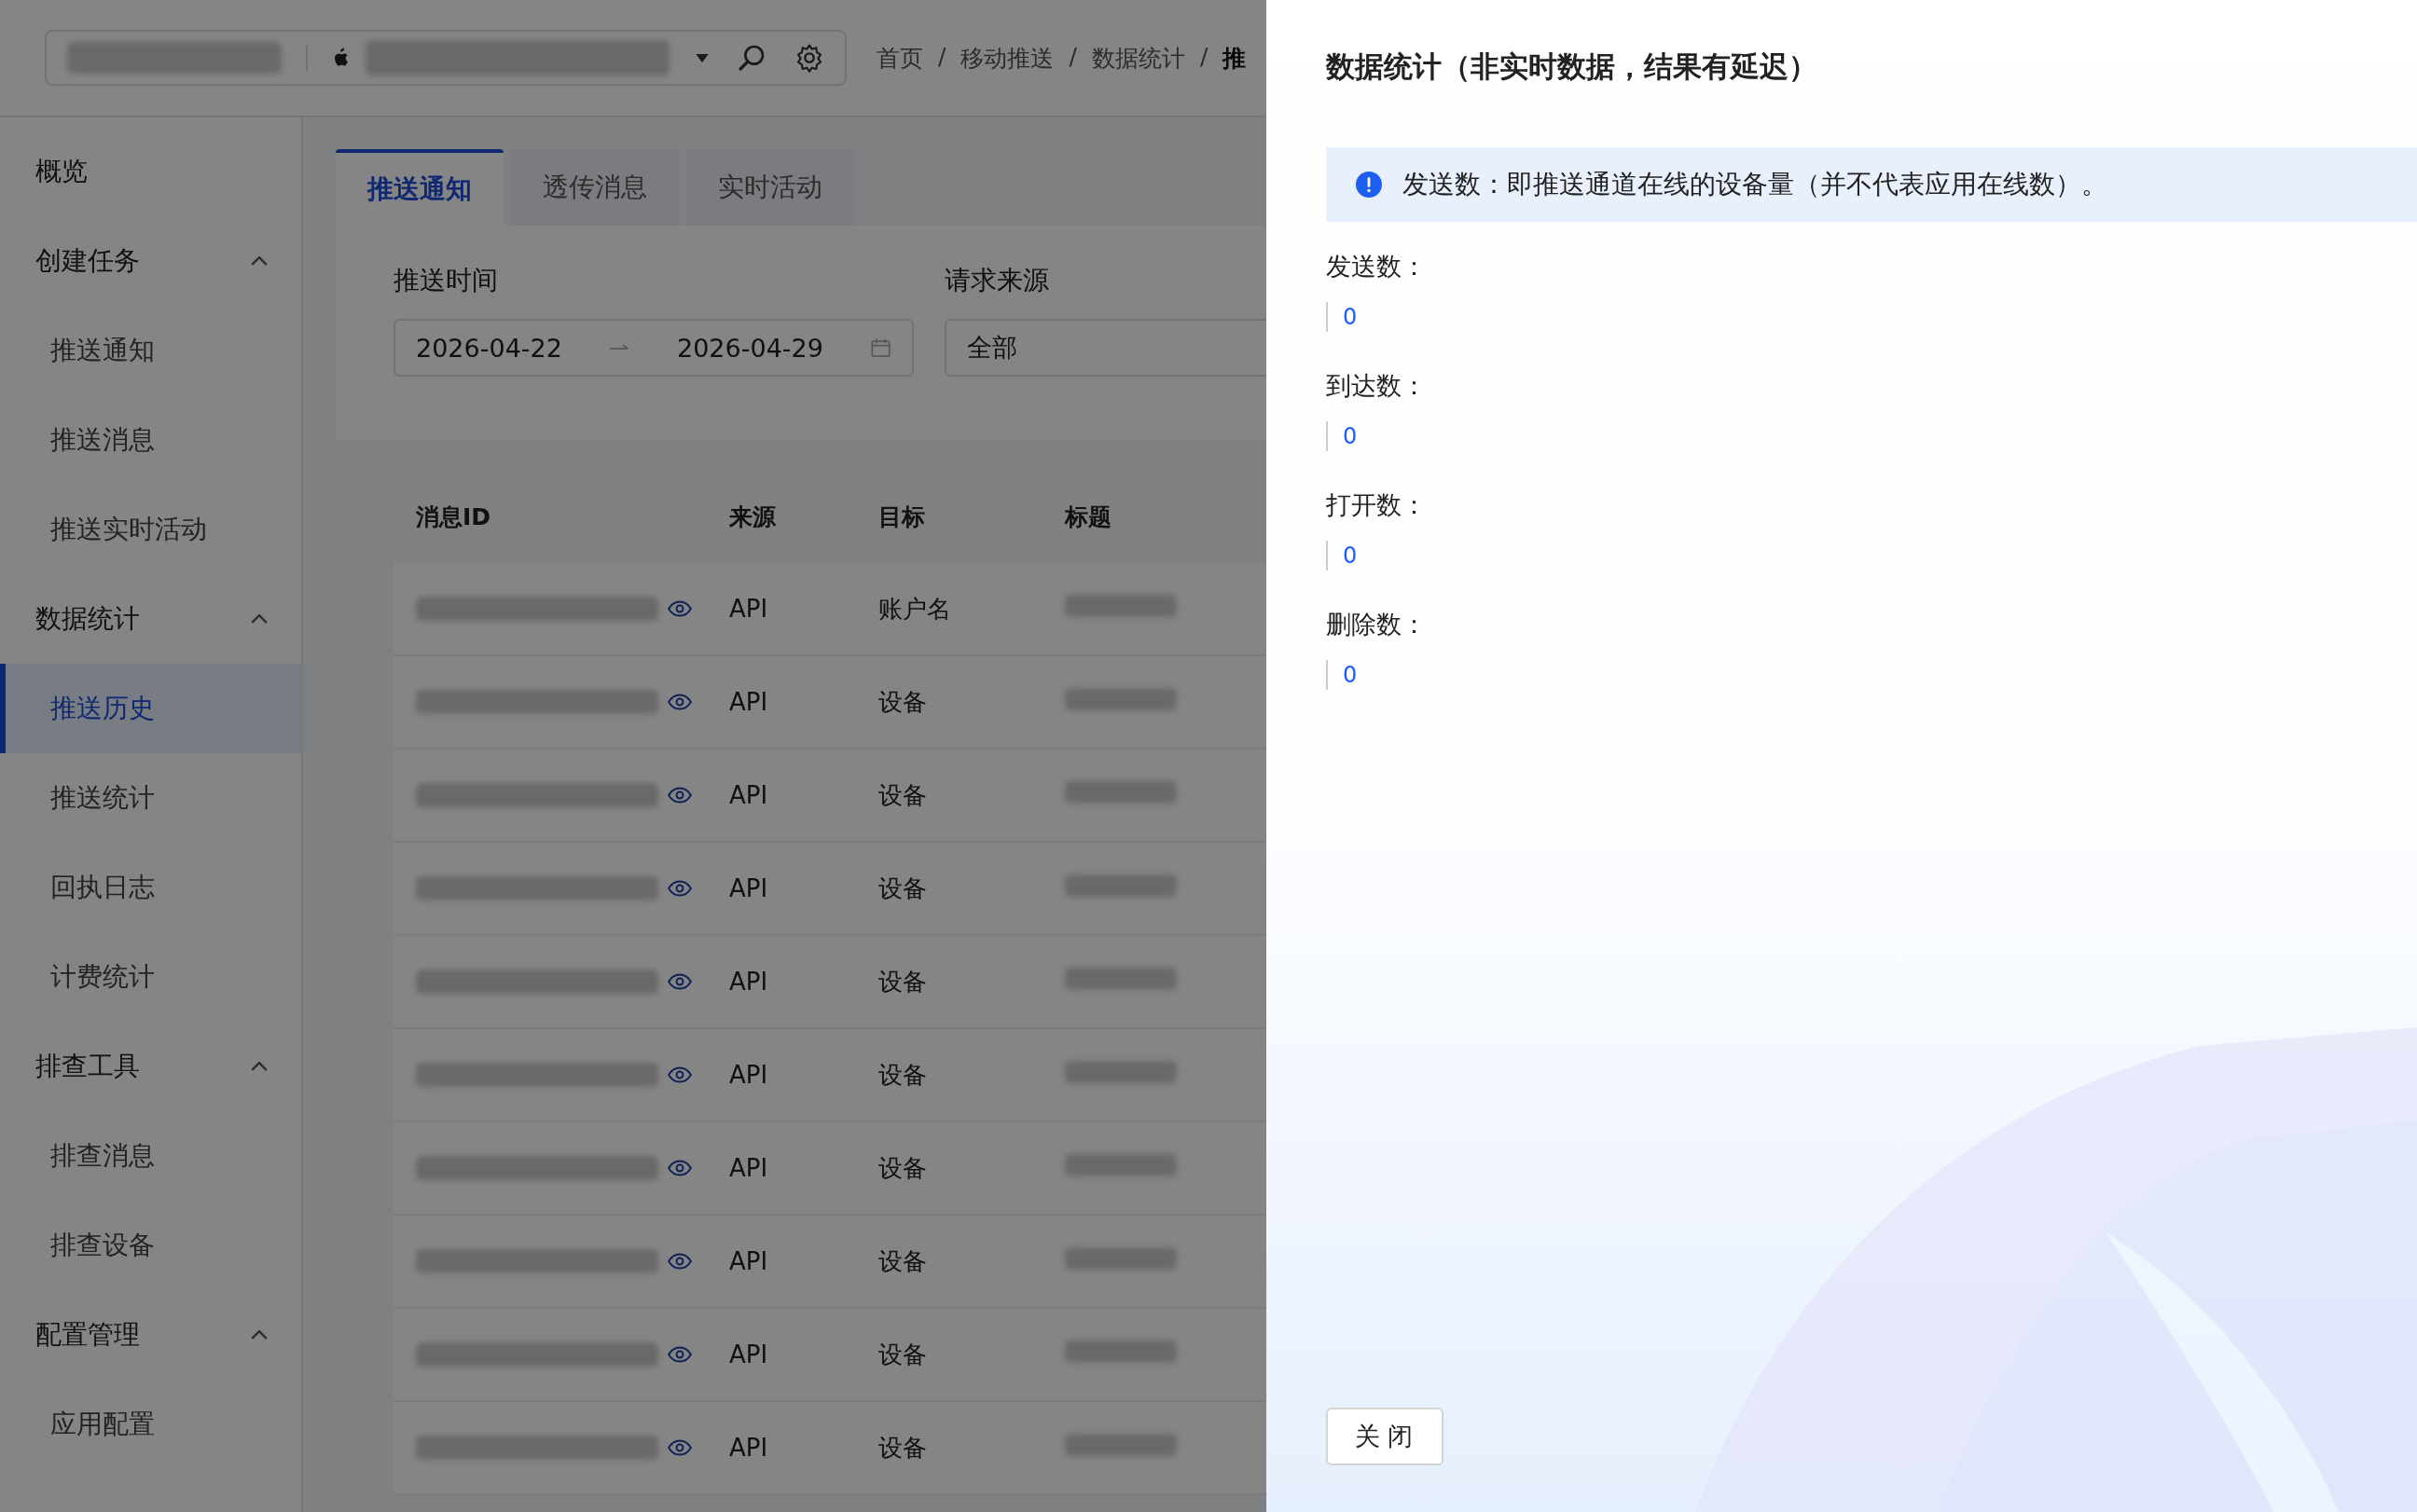 This screenshot has width=2417, height=1512. What do you see at coordinates (150, 888) in the screenshot?
I see `sidebar-item: 回执日志` at bounding box center [150, 888].